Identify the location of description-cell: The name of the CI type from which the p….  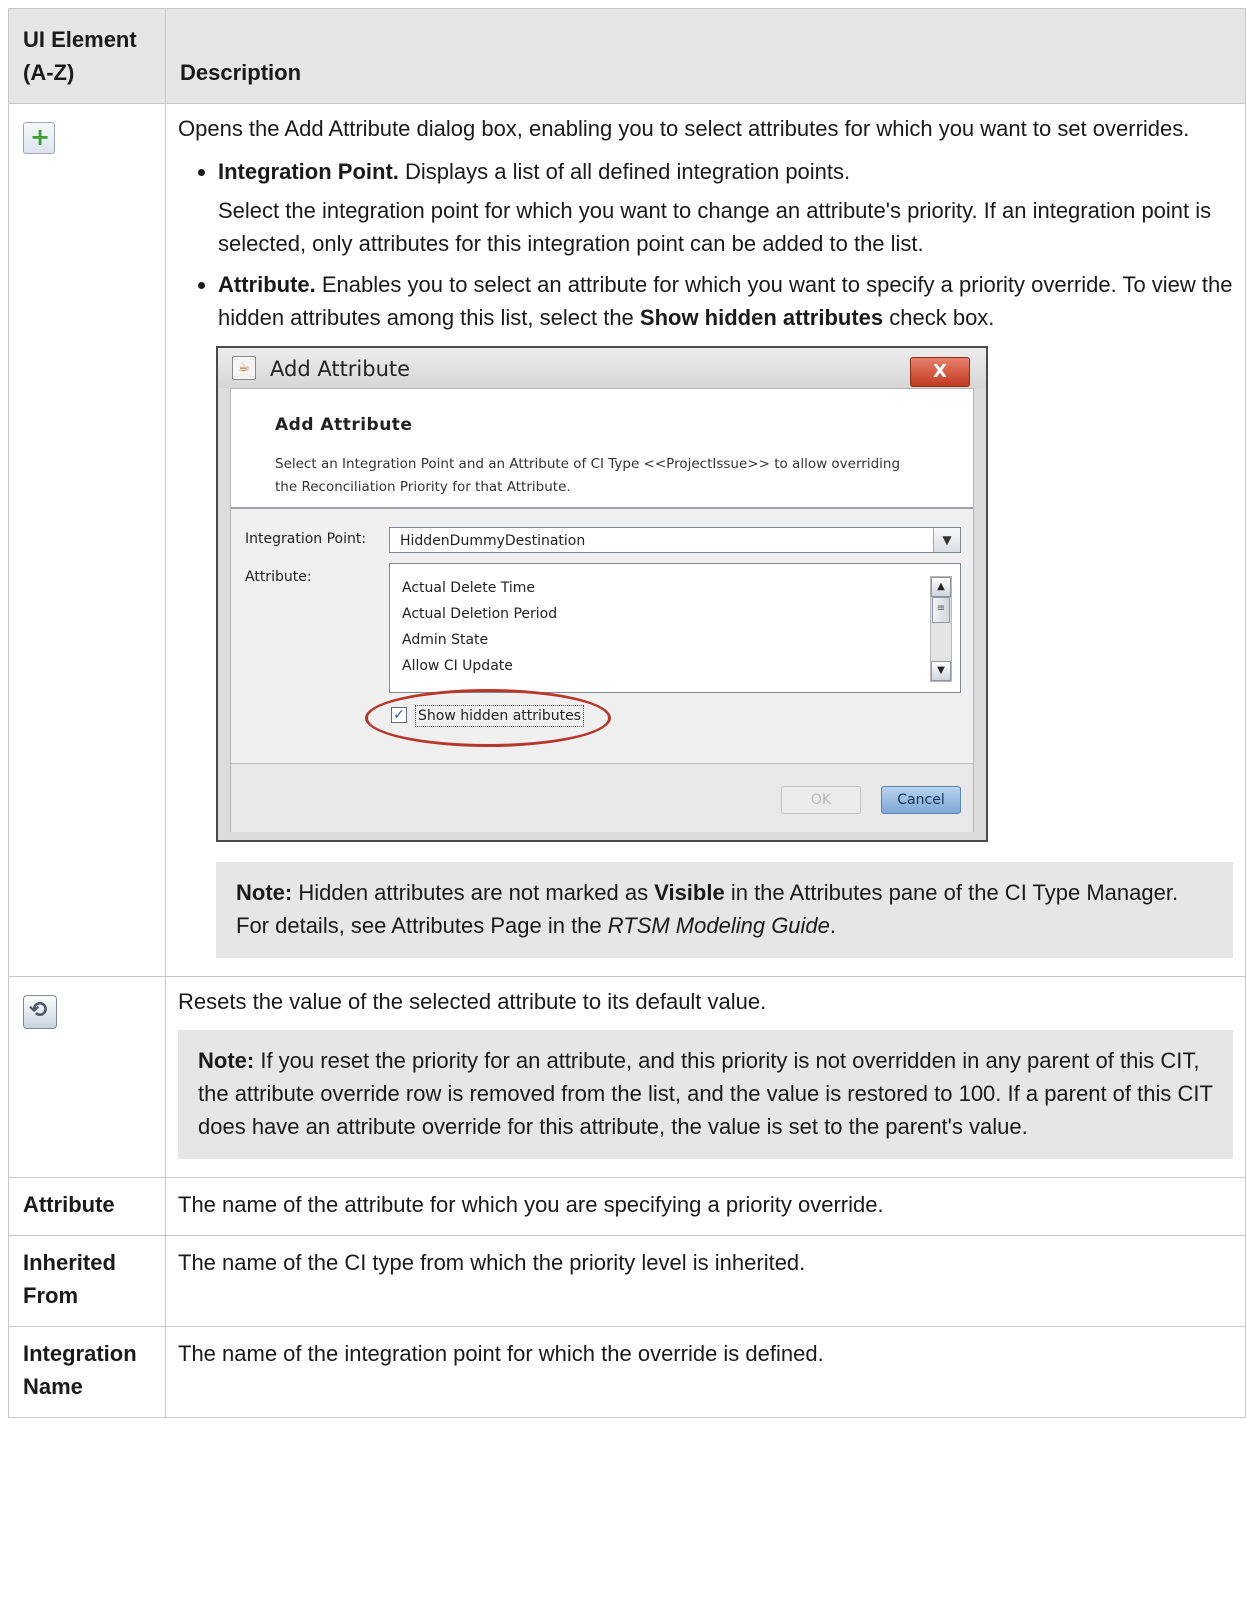
(705, 1281).